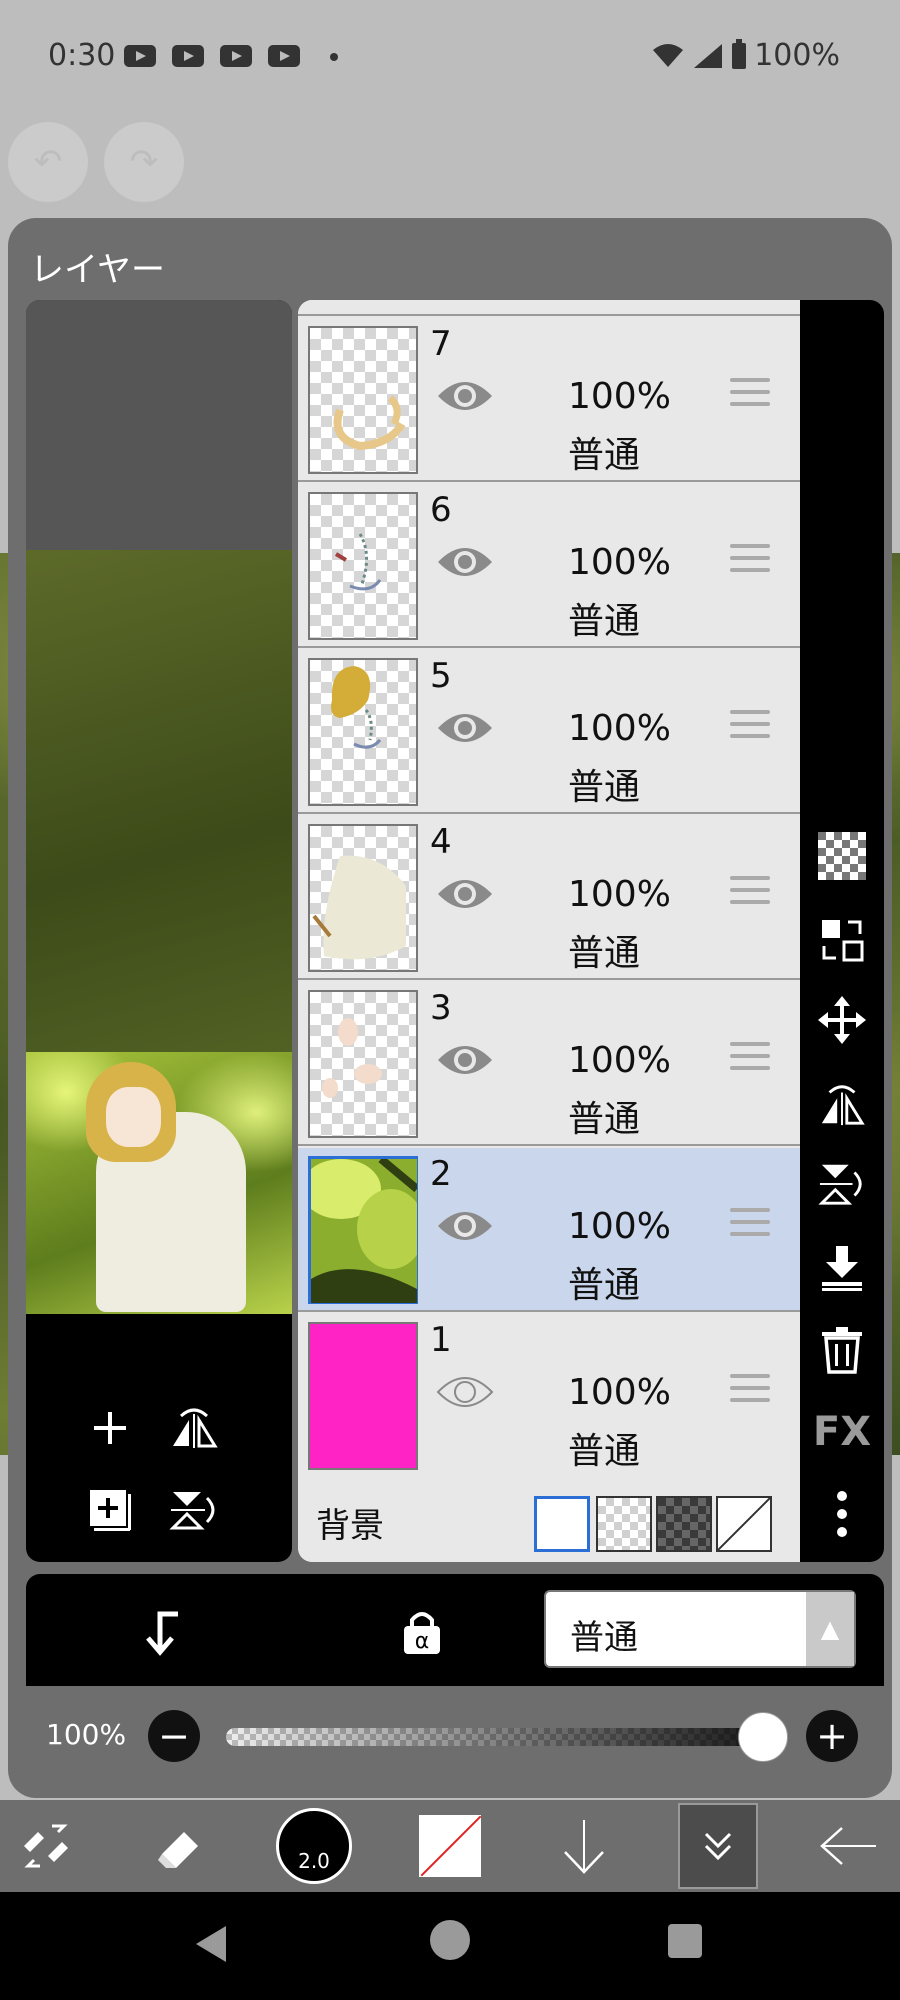 The width and height of the screenshot is (900, 2000). What do you see at coordinates (465, 1392) in the screenshot?
I see `eye-outline-icon` at bounding box center [465, 1392].